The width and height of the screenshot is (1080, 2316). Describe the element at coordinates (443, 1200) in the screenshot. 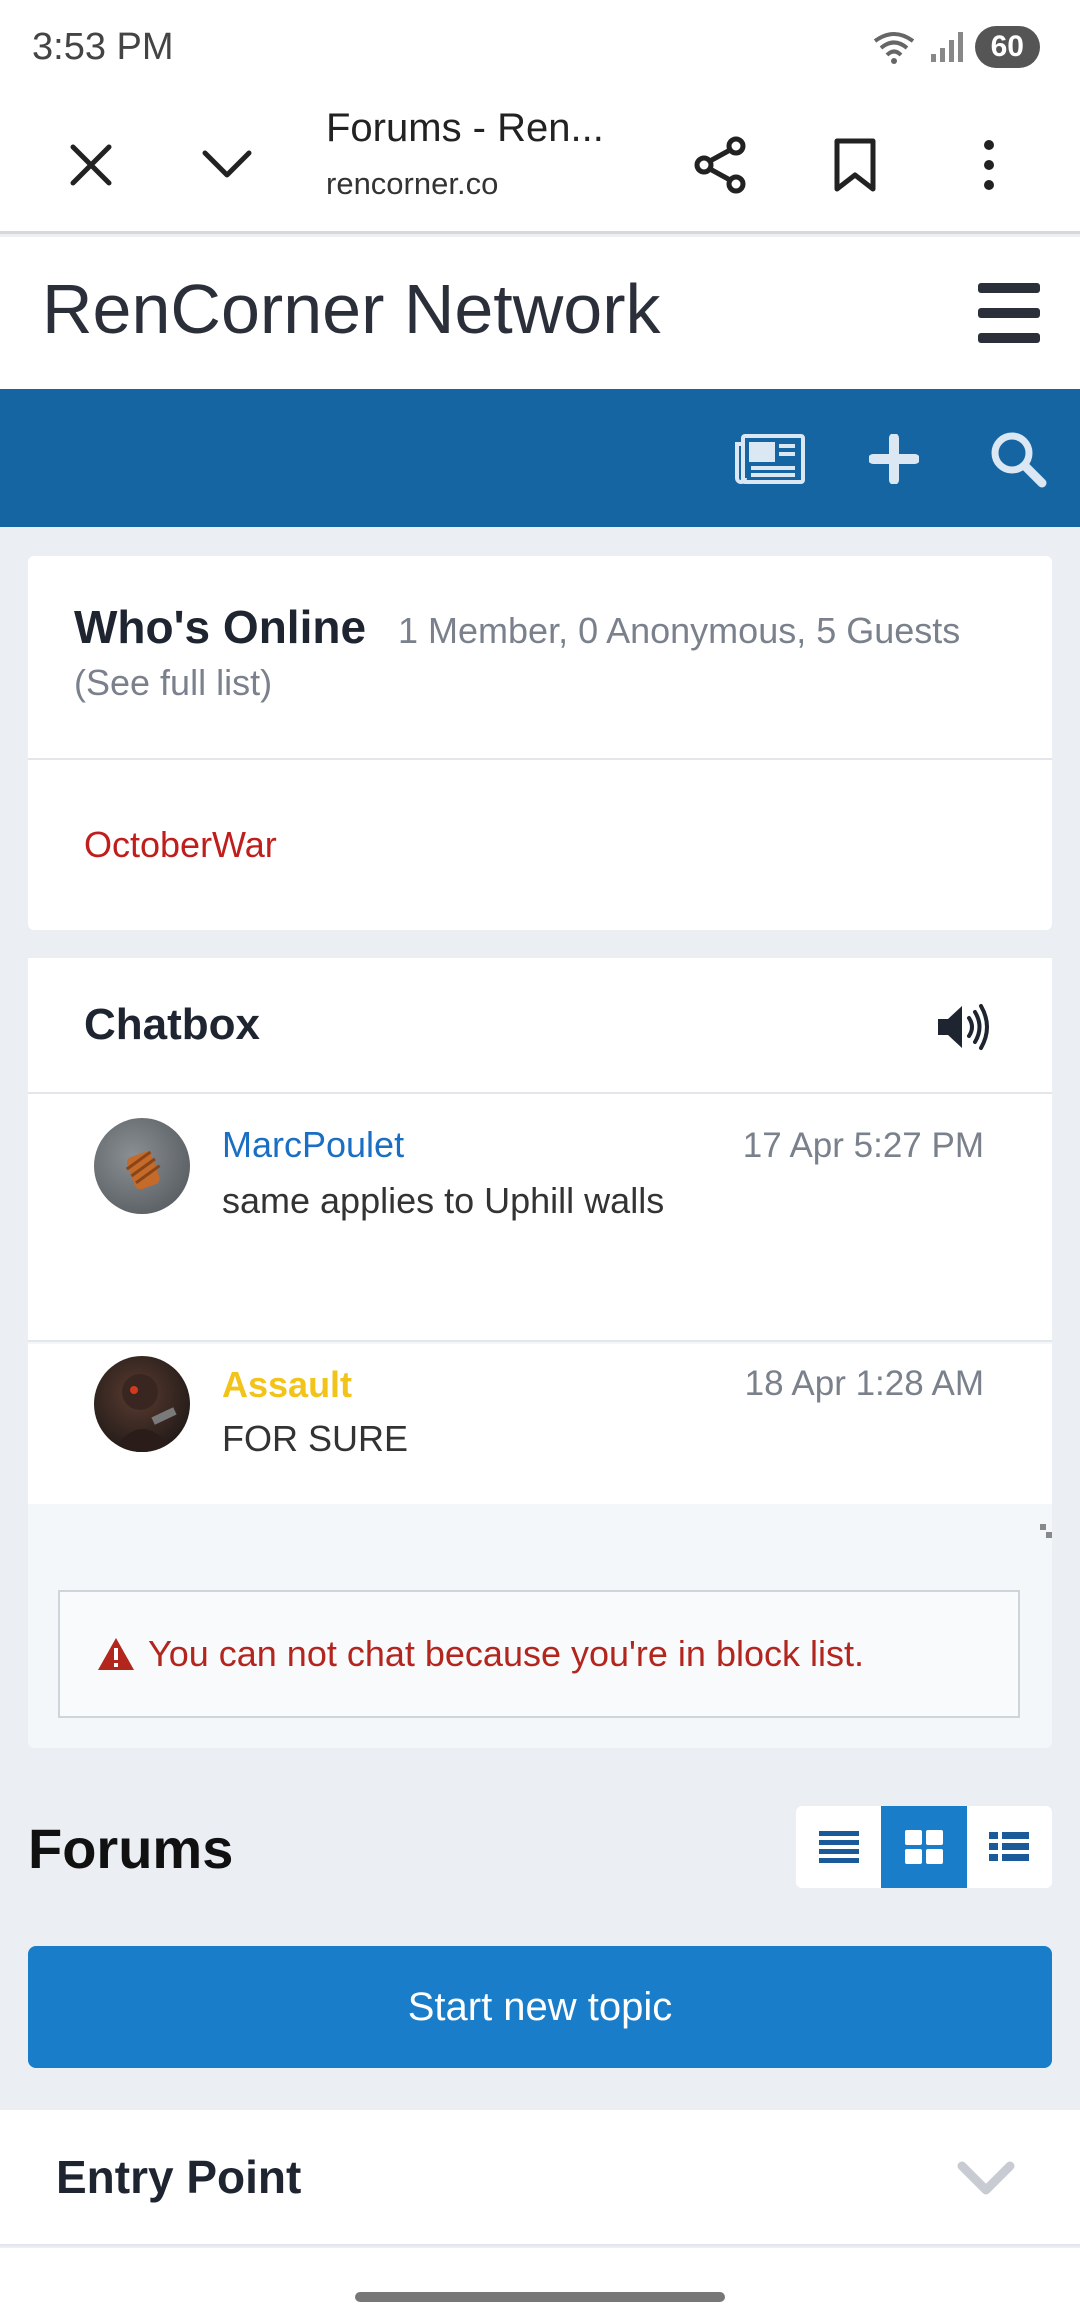

I see `chat-message-text: same applies to Uphill walls` at that location.